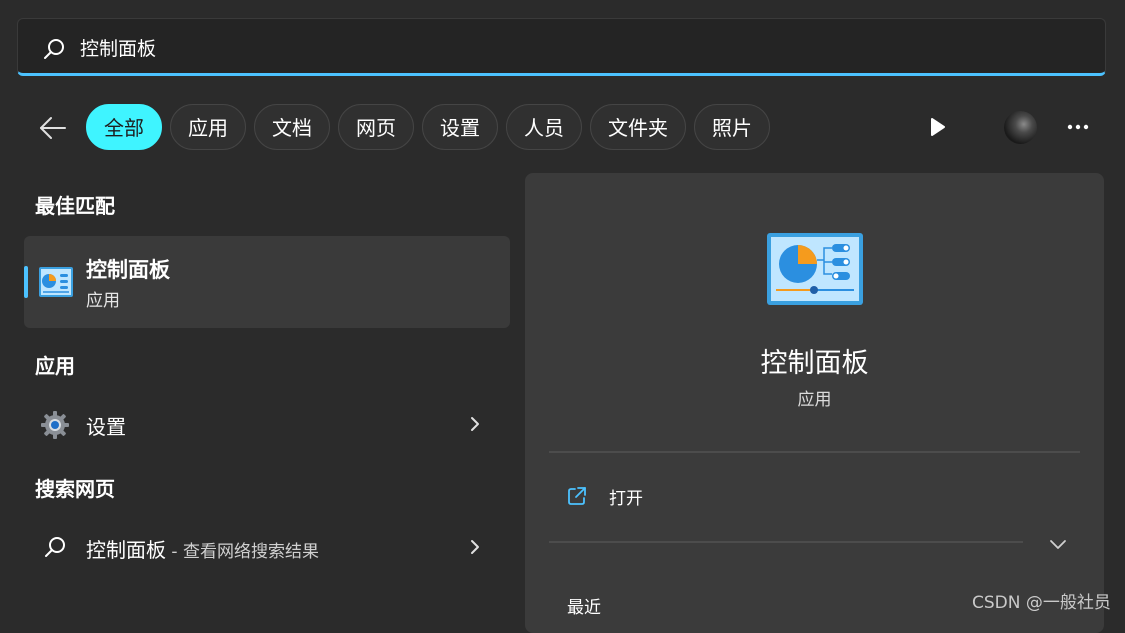 This screenshot has width=1125, height=633. I want to click on preview-subtitle: 应用, so click(814, 400).